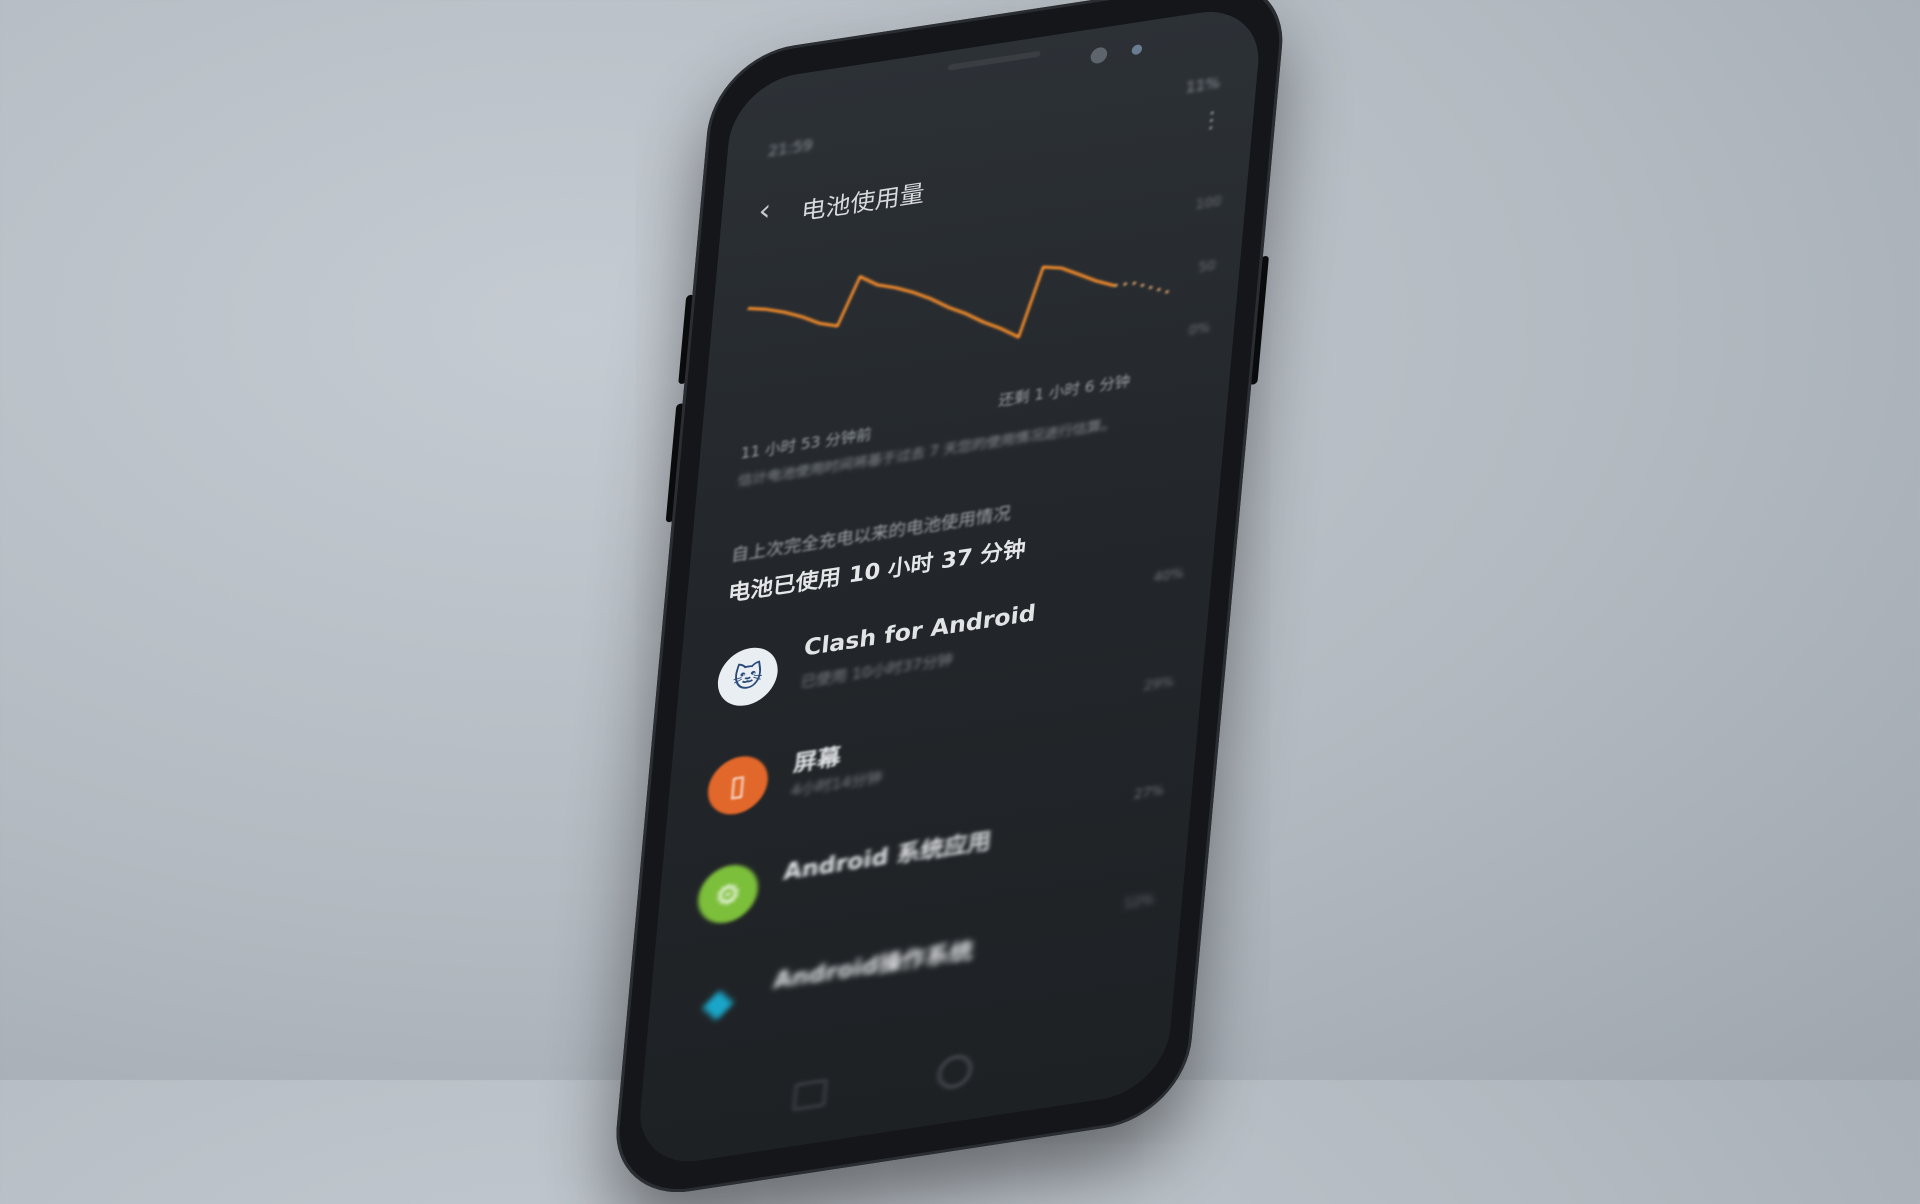 The height and width of the screenshot is (1204, 1920). I want to click on earpiece, so click(994, 60).